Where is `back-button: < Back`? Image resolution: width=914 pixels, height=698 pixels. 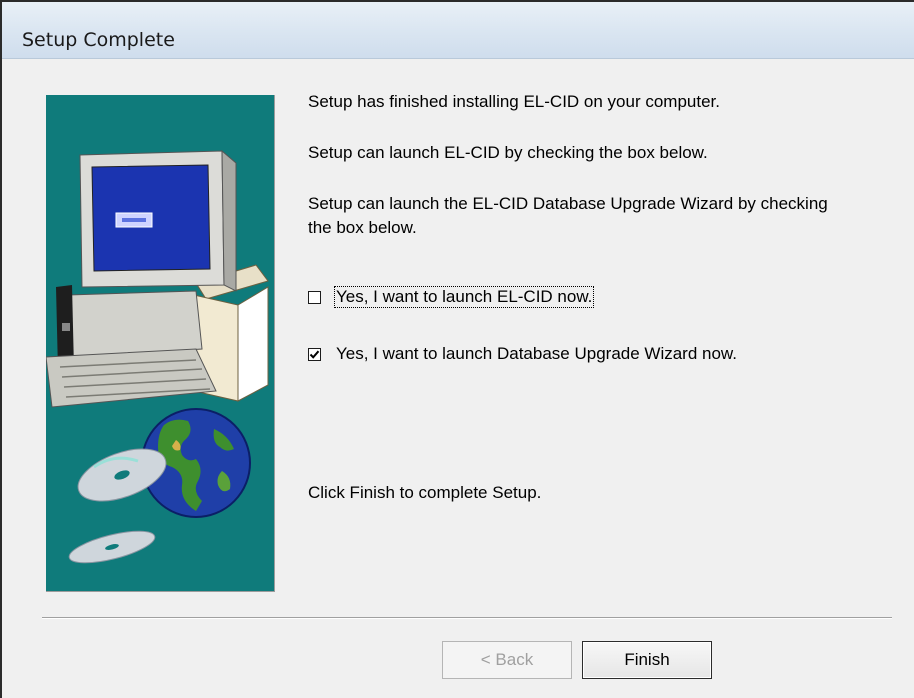
back-button: < Back is located at coordinates (507, 660).